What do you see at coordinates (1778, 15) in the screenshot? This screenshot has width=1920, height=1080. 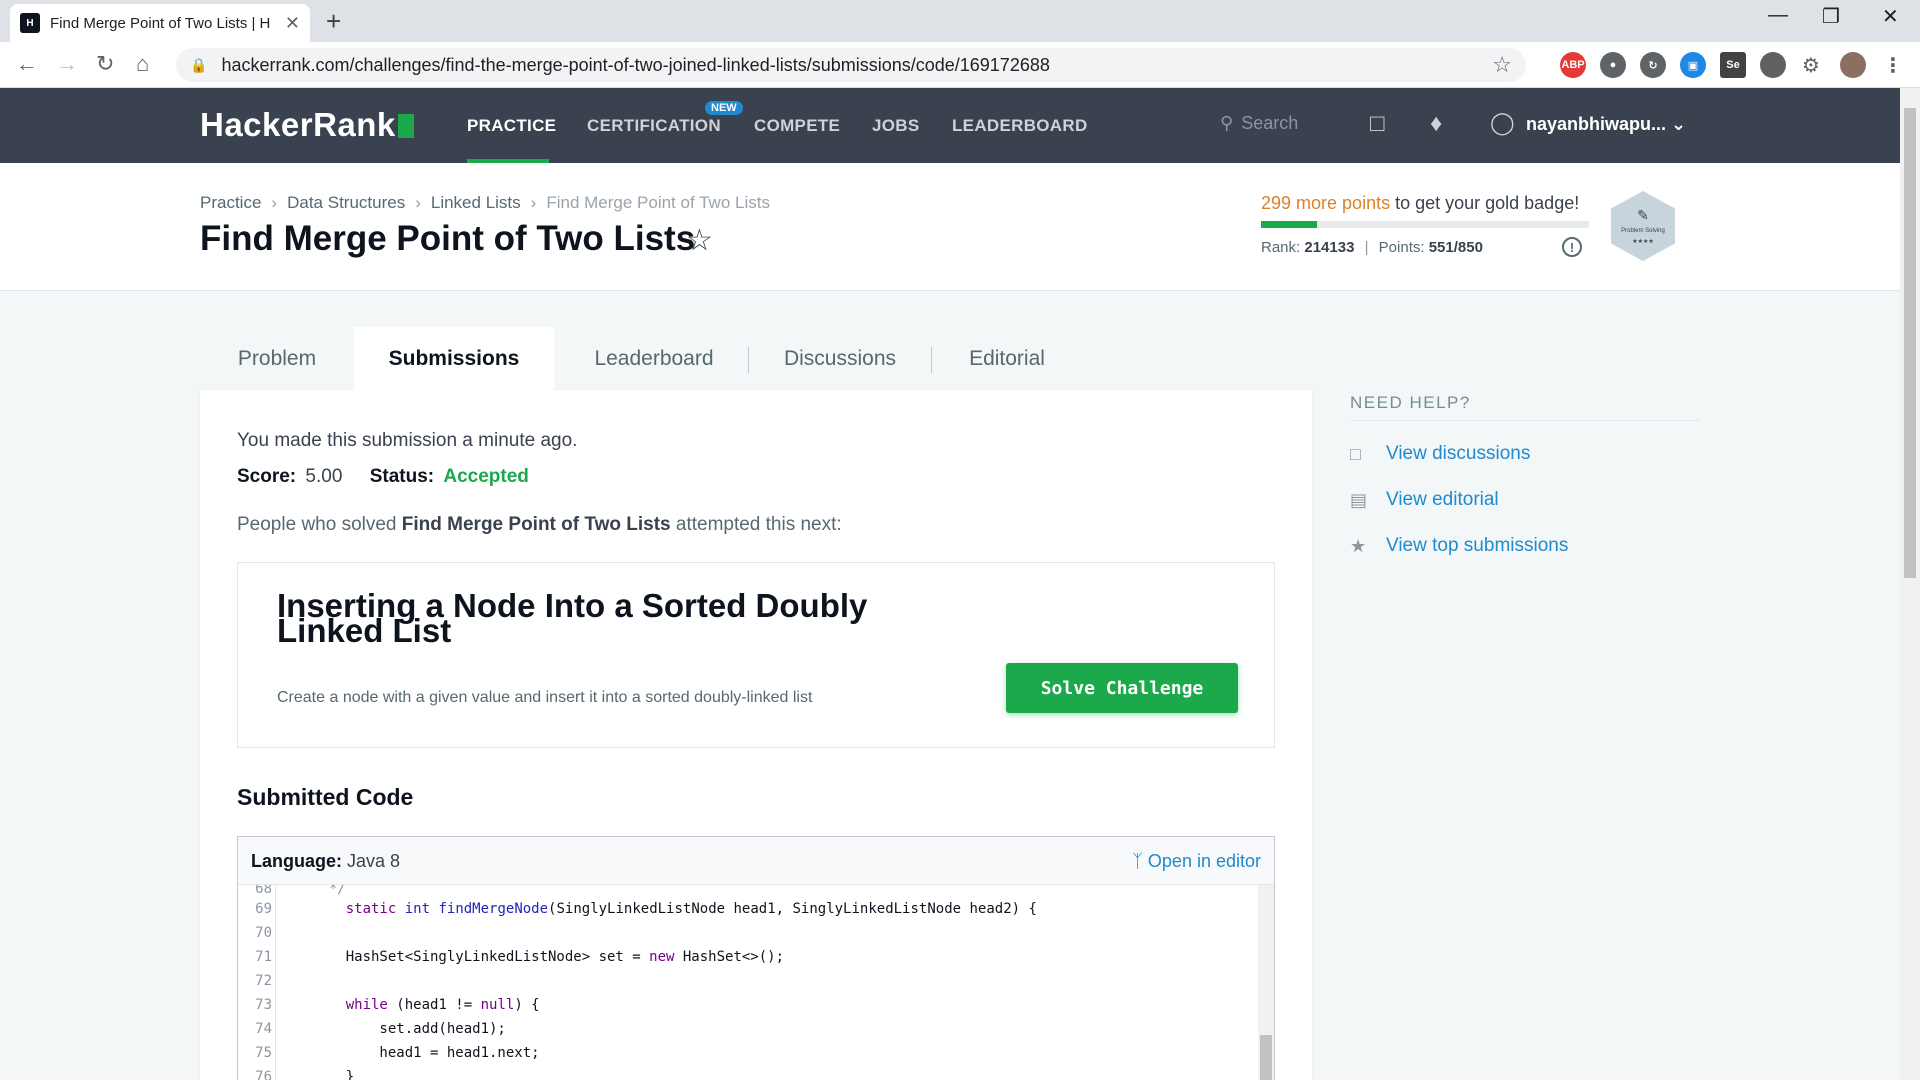 I see `minimize-icon: —` at bounding box center [1778, 15].